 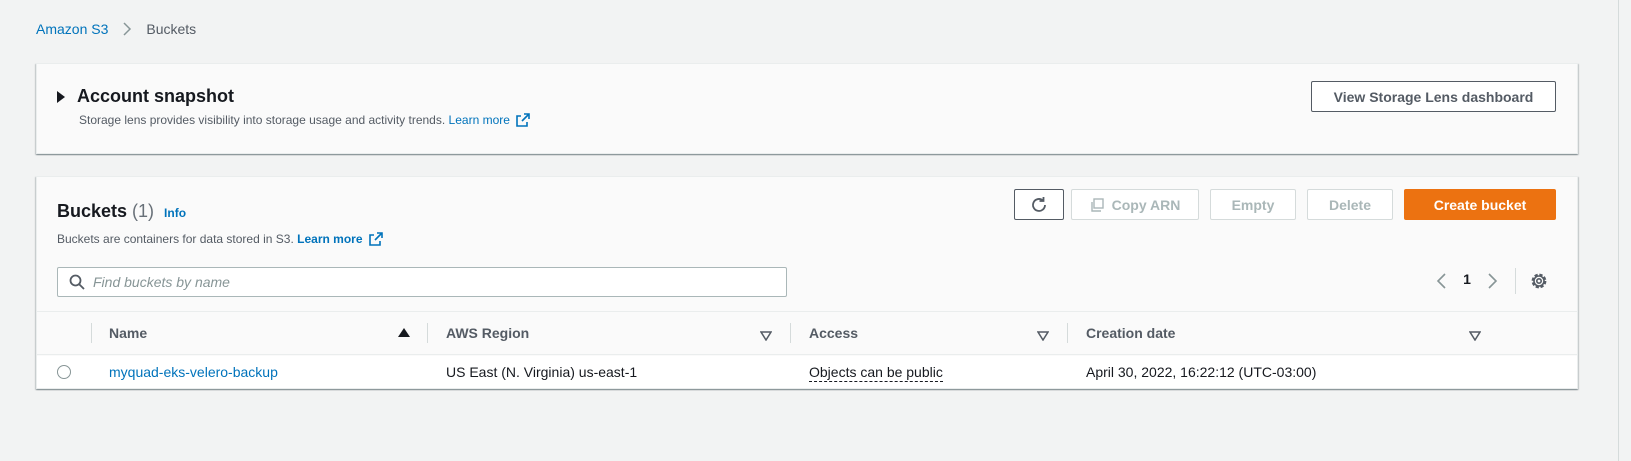 What do you see at coordinates (143, 211) in the screenshot?
I see `buckets-count: (1)` at bounding box center [143, 211].